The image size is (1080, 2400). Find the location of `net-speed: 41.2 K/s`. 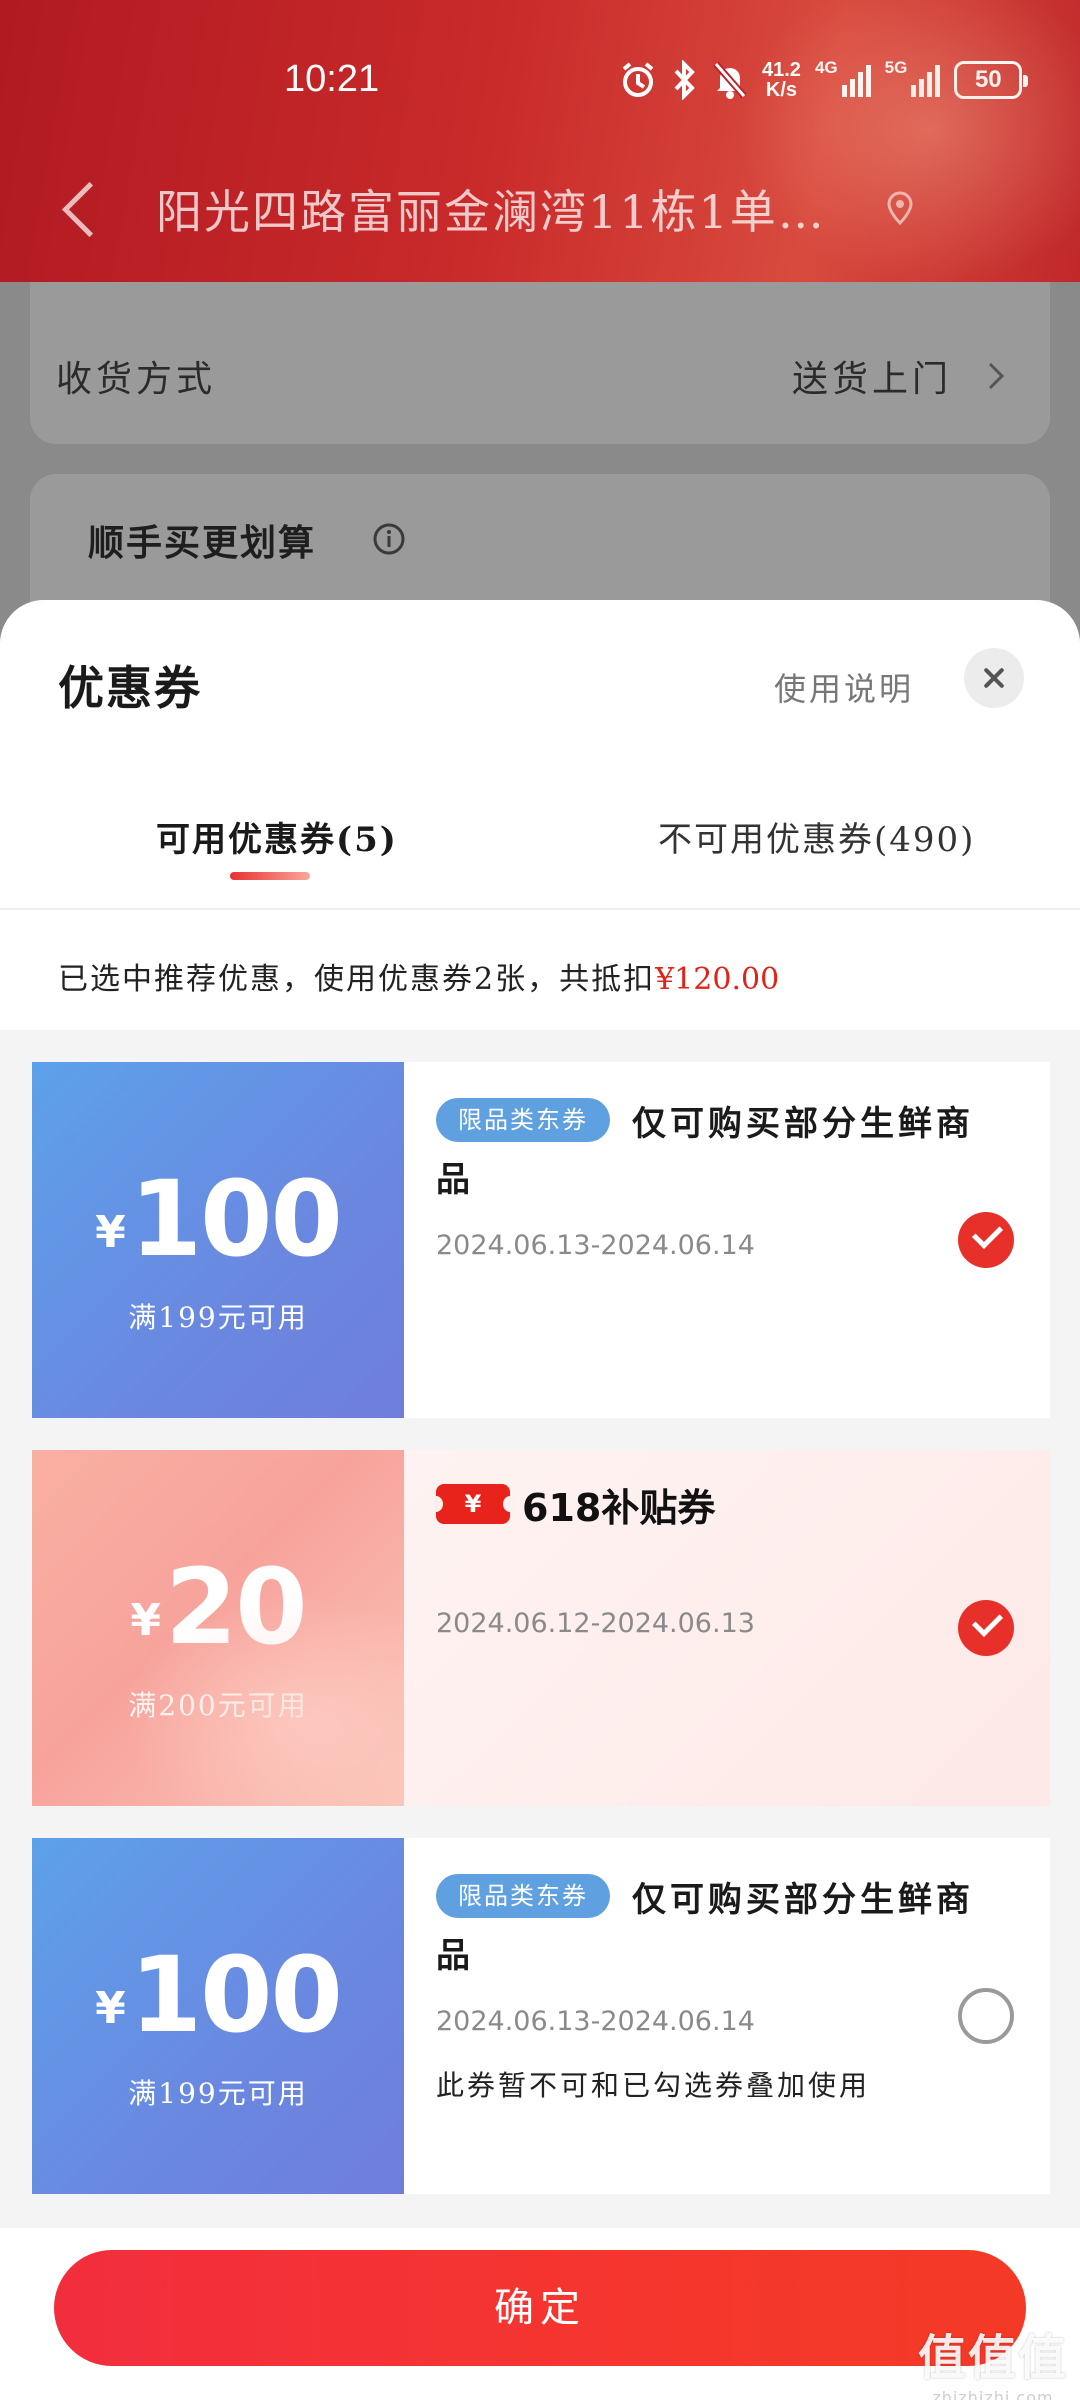

net-speed: 41.2 K/s is located at coordinates (781, 80).